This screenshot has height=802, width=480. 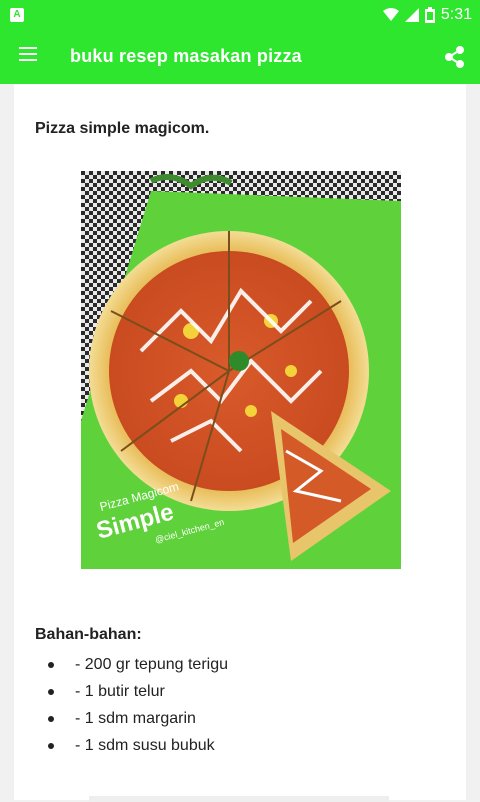 I want to click on recipe-title: Pizza simple magicom., so click(x=122, y=128).